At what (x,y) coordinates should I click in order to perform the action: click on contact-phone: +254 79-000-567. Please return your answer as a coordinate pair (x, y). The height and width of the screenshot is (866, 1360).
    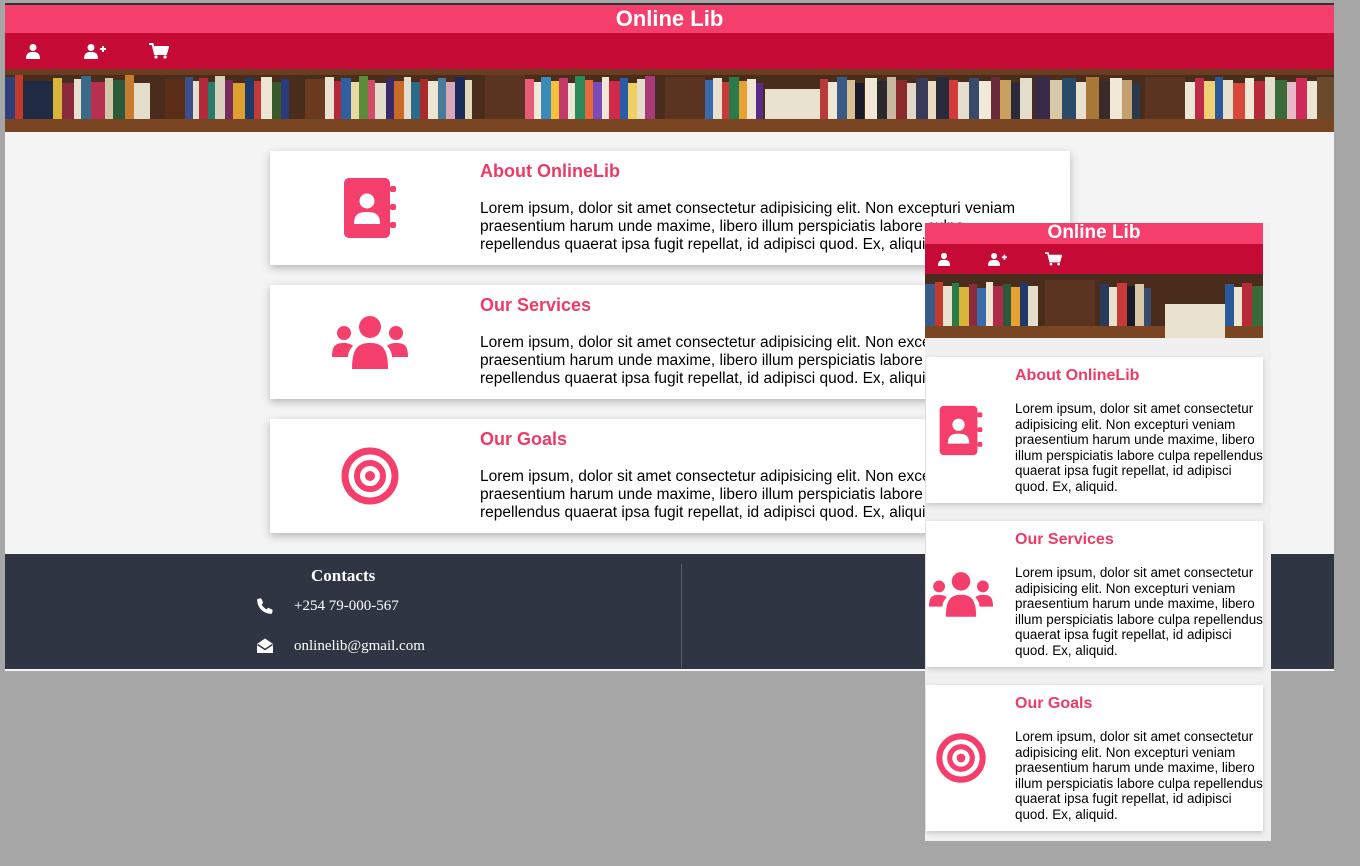
    Looking at the image, I should click on (327, 606).